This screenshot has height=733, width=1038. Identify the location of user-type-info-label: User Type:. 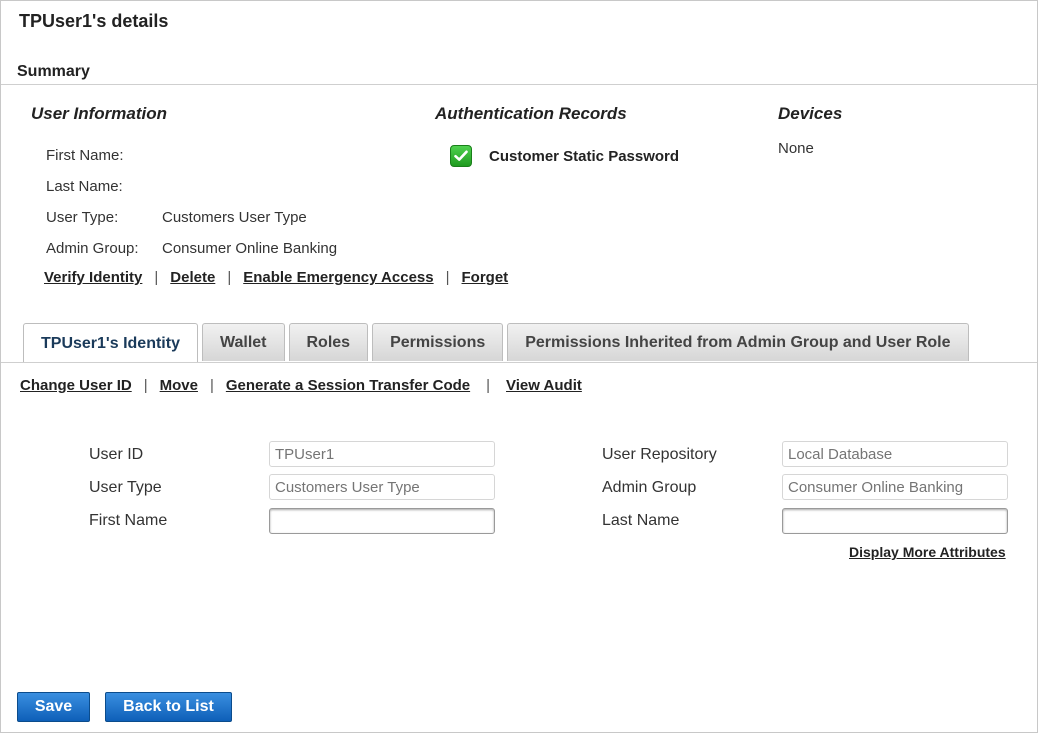
(82, 217).